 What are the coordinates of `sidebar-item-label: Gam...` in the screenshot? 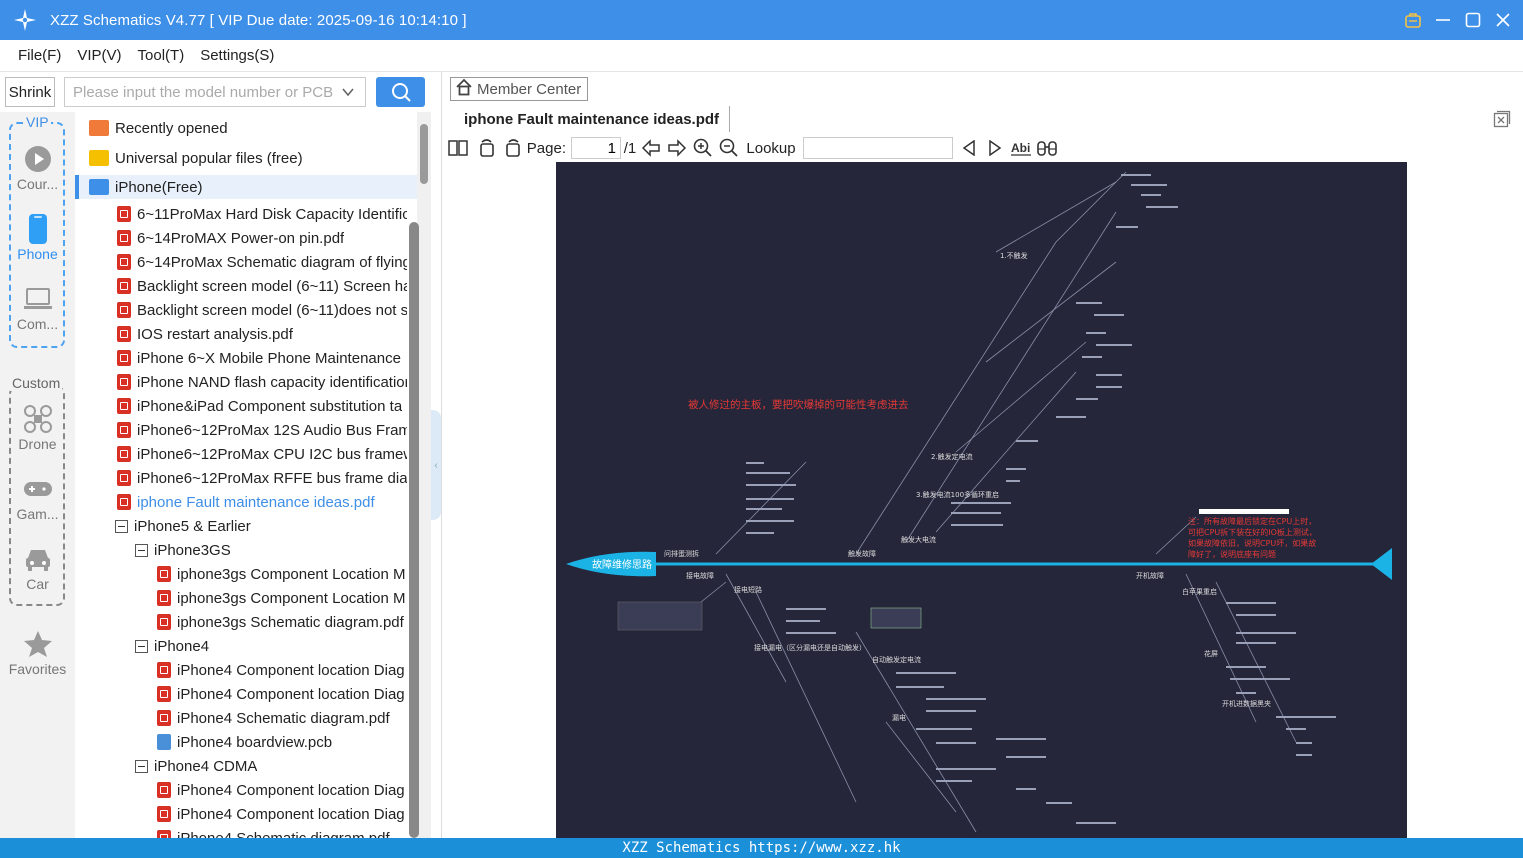 It's located at (37, 514).